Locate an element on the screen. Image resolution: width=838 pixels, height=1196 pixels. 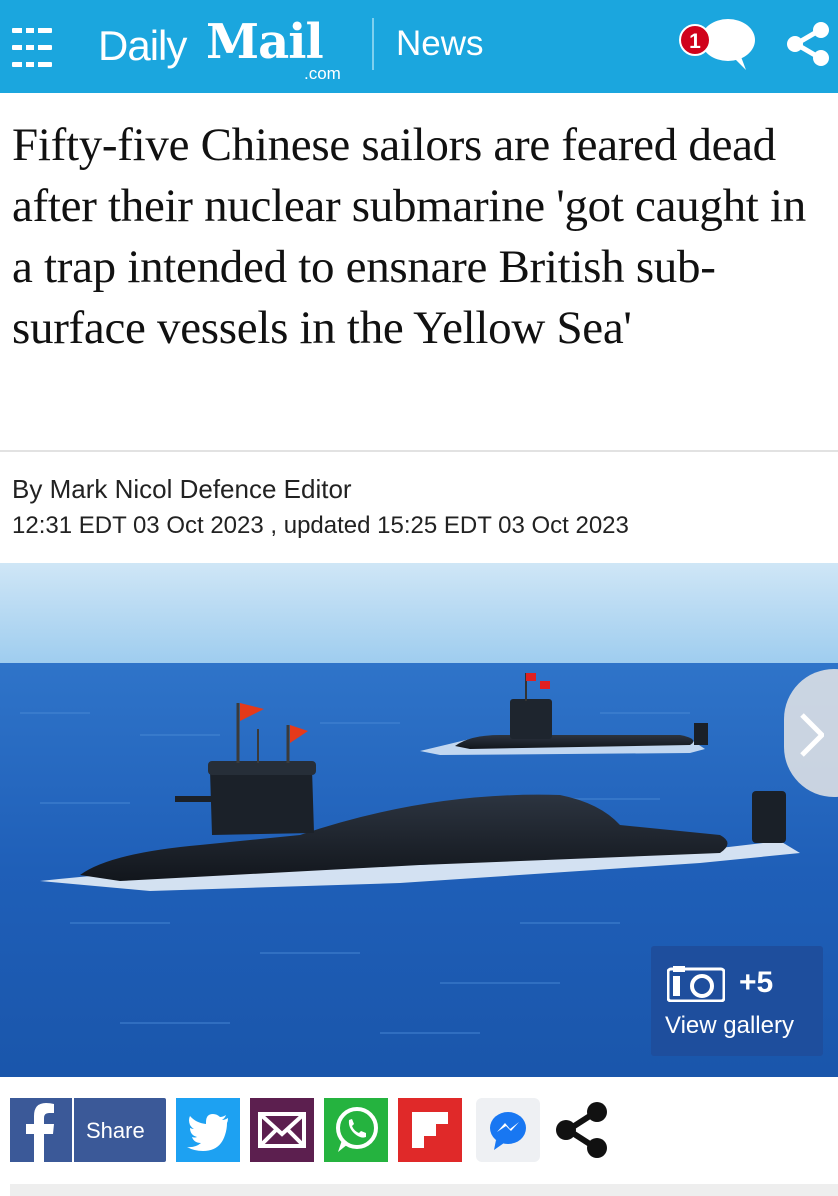
speech-bubble-icon: 1 is located at coordinates (717, 44).